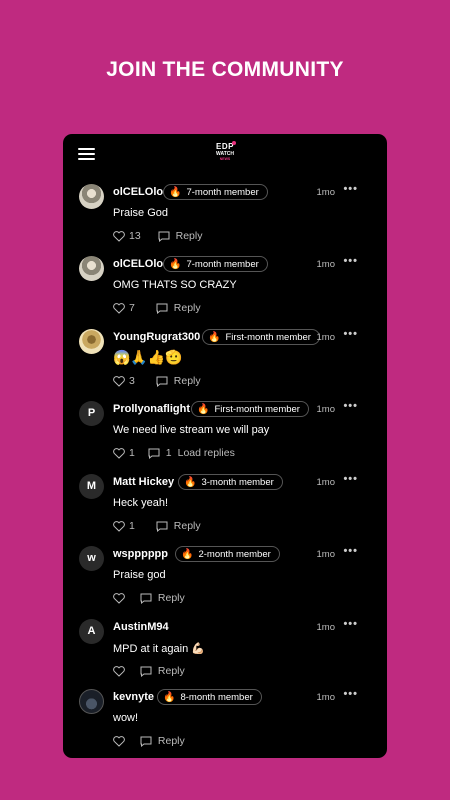  What do you see at coordinates (222, 192) in the screenshot?
I see `badge-label: 7-month member` at bounding box center [222, 192].